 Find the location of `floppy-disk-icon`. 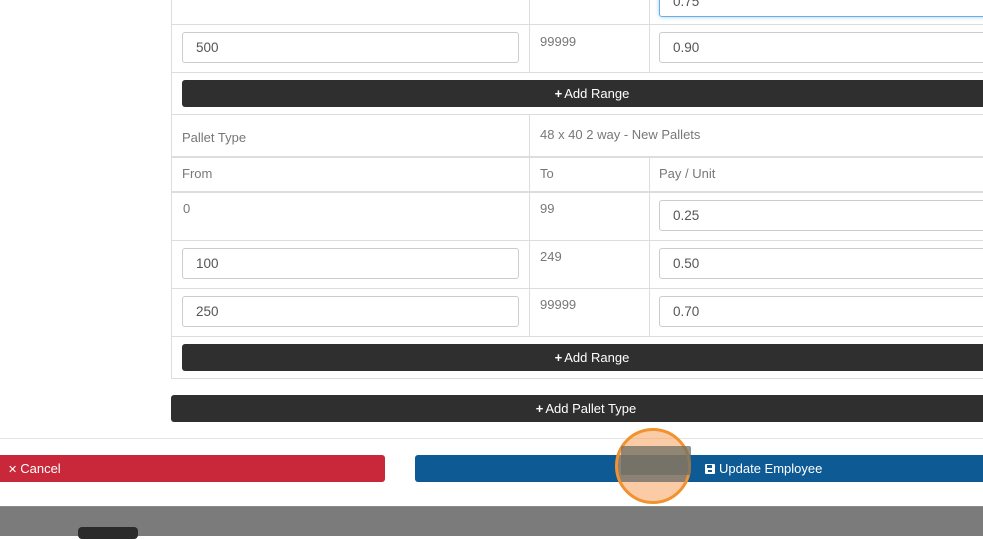

floppy-disk-icon is located at coordinates (710, 469).